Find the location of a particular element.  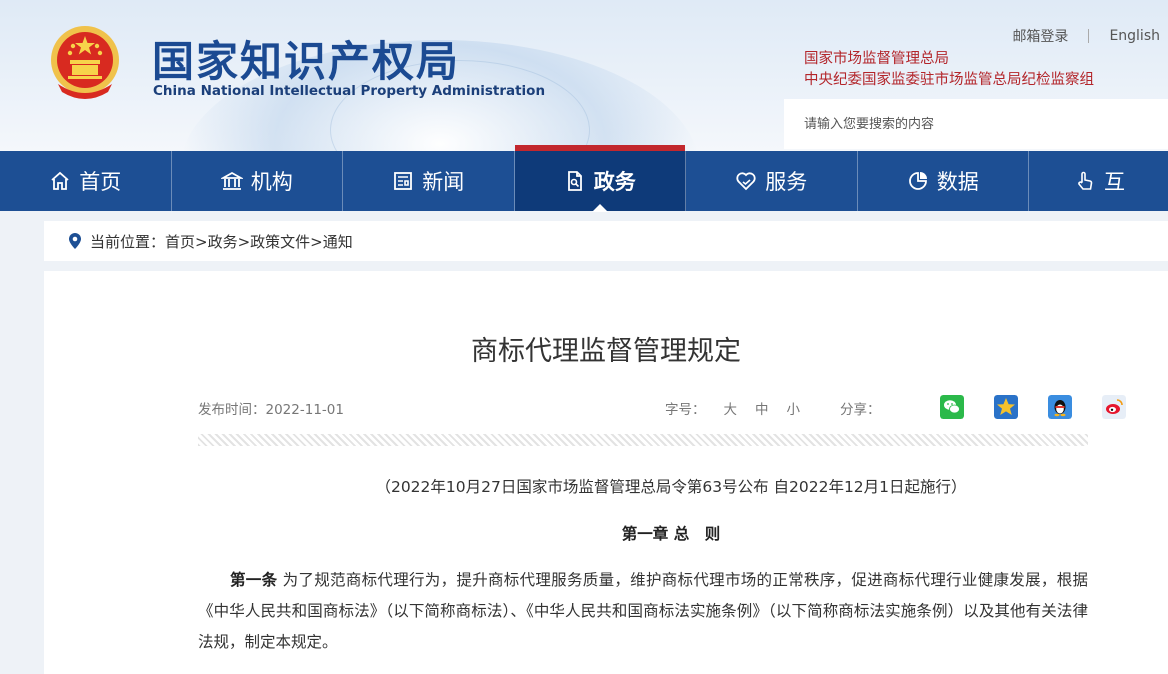

top-links-divider is located at coordinates (1089, 36).